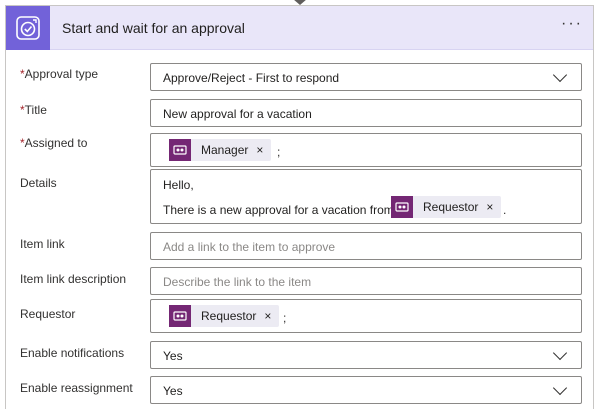  Describe the element at coordinates (61, 74) in the screenshot. I see `approval-type-label: Approval type` at that location.